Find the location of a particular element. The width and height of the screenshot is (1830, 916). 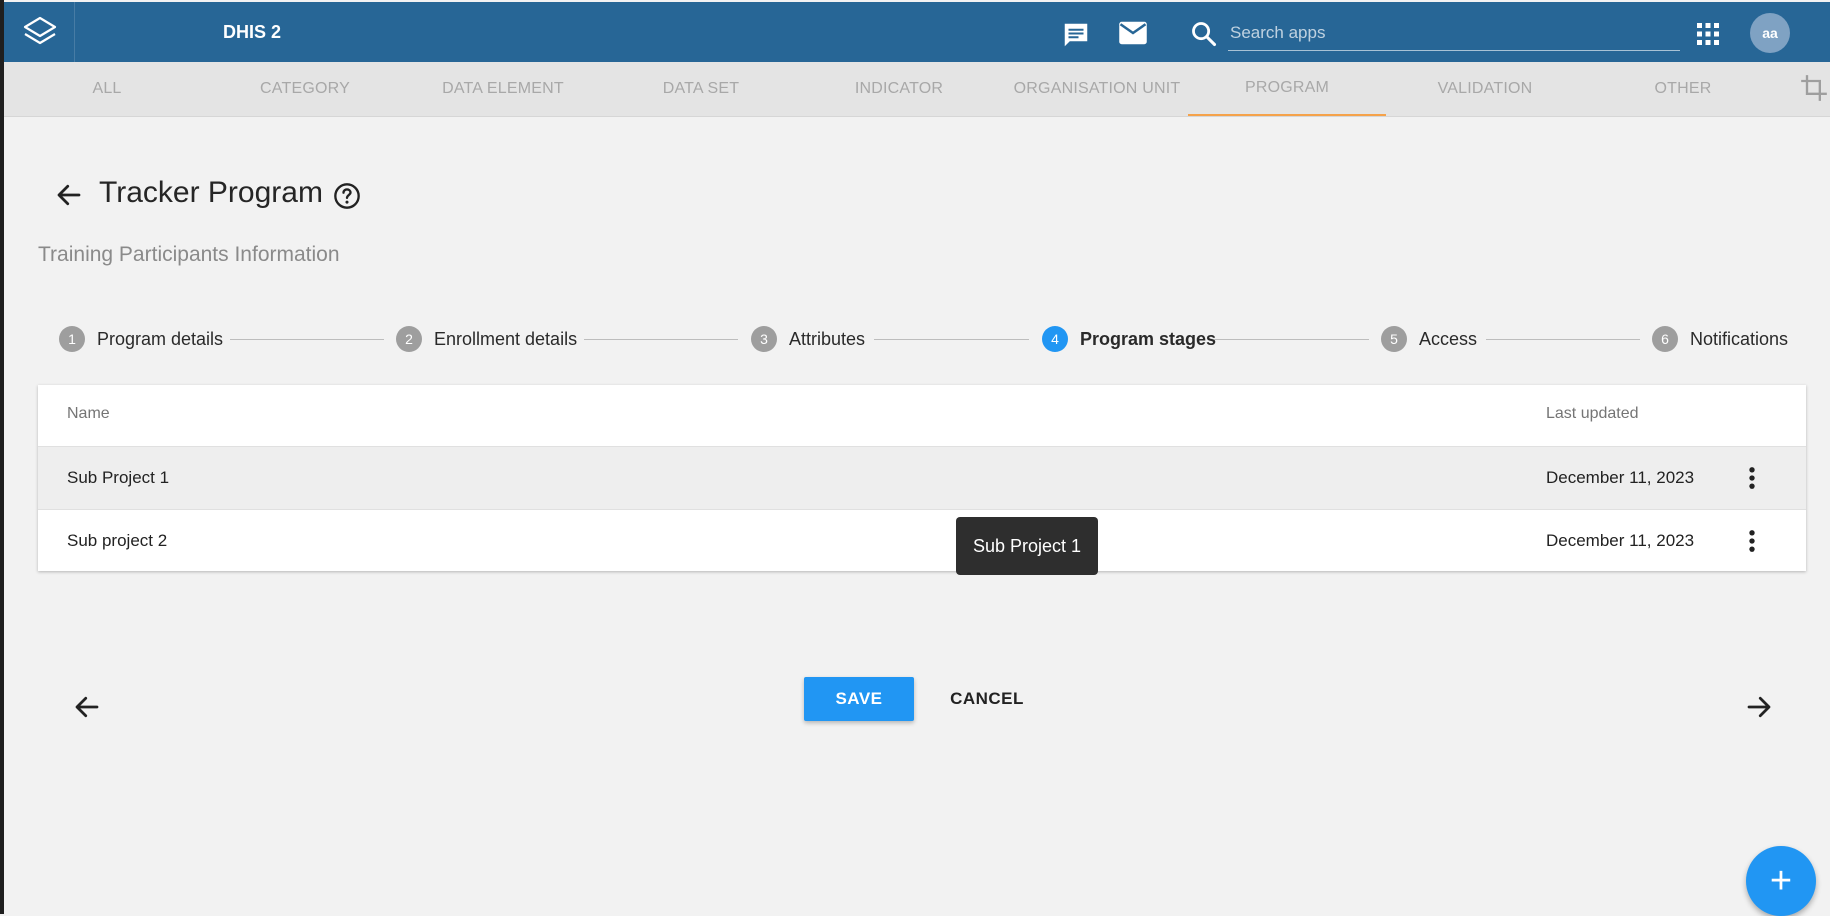

page-title: Tracker Program is located at coordinates (211, 192).